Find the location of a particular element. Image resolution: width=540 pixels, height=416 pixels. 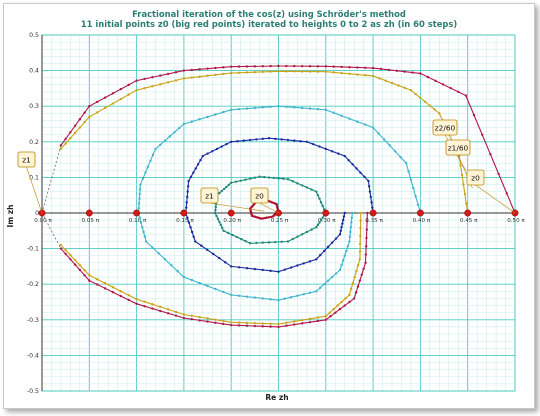

callout-label: z1 is located at coordinates (209, 196).